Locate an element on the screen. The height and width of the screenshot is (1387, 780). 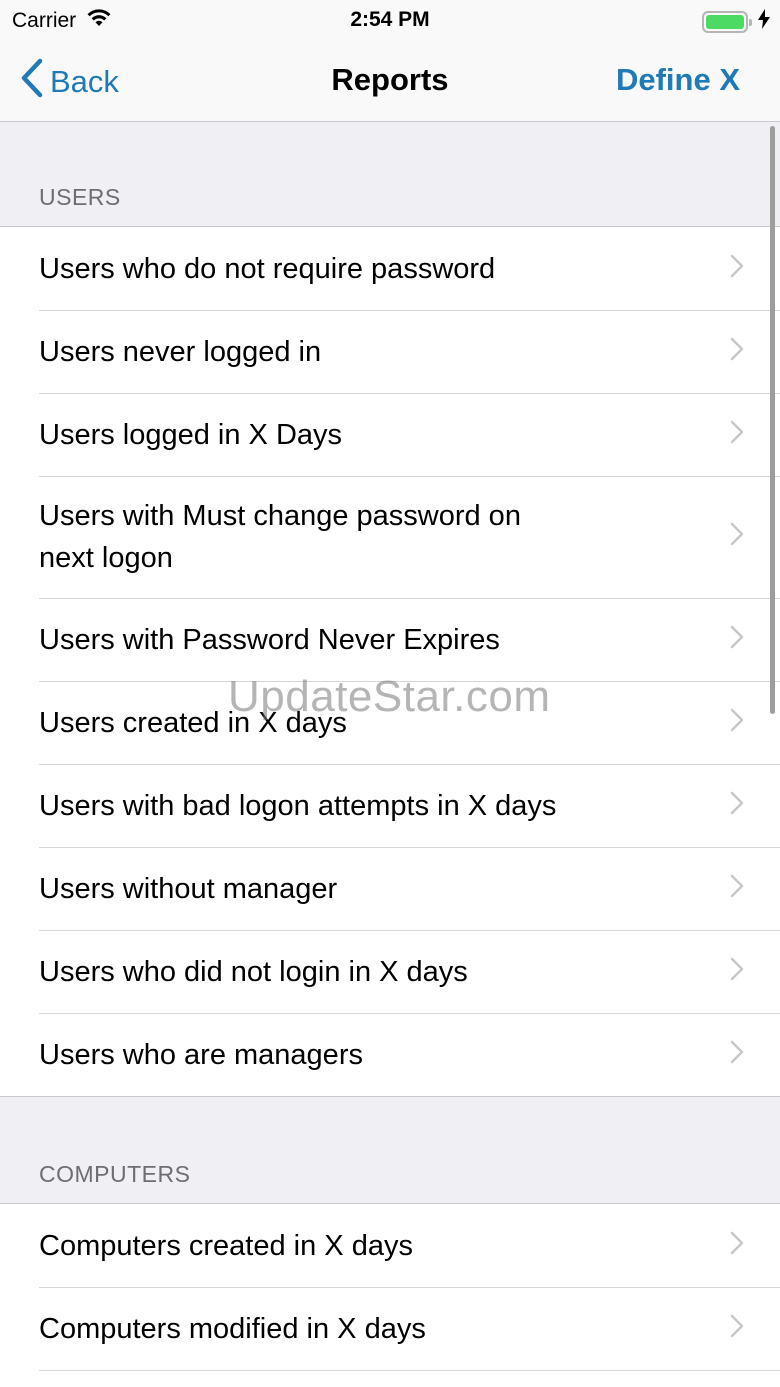
report-row: Users without manager is located at coordinates (390, 888).